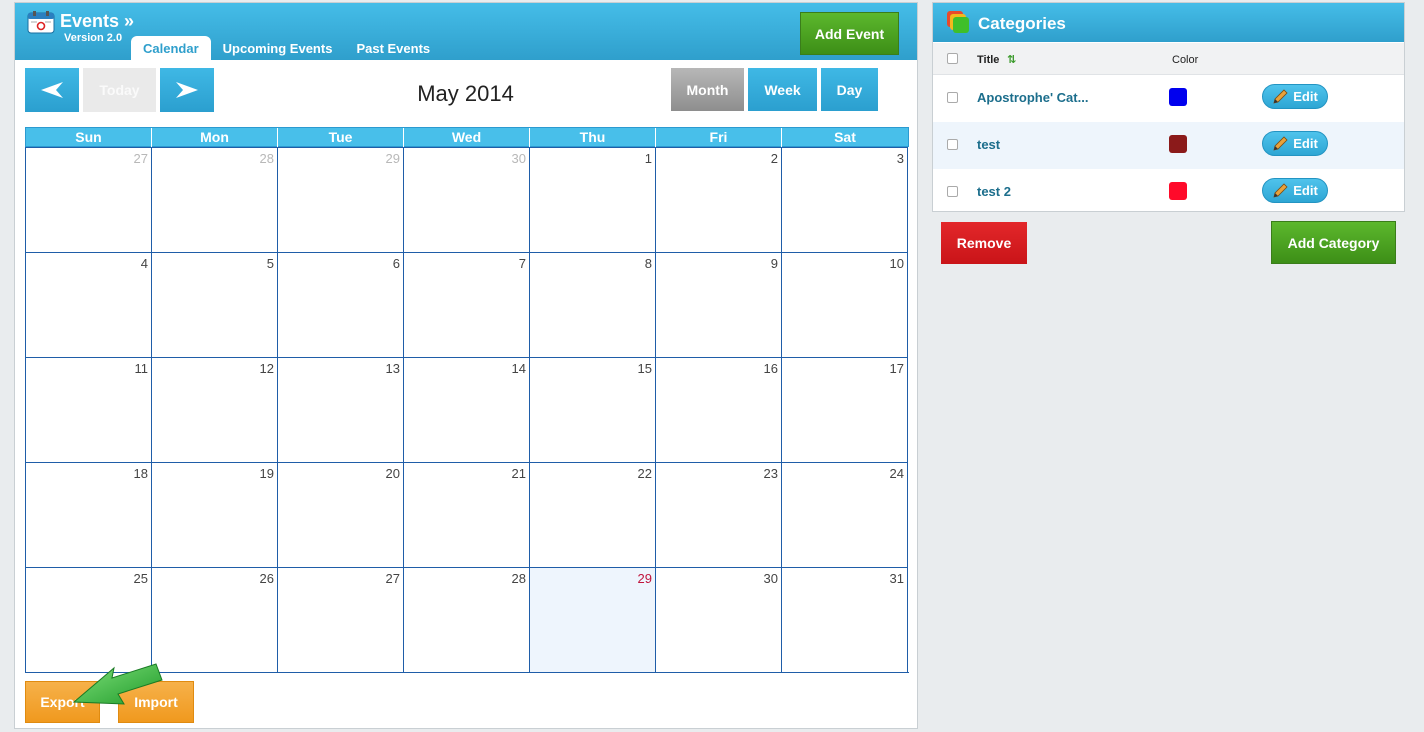  What do you see at coordinates (215, 409) in the screenshot?
I see `day-cell: 12` at bounding box center [215, 409].